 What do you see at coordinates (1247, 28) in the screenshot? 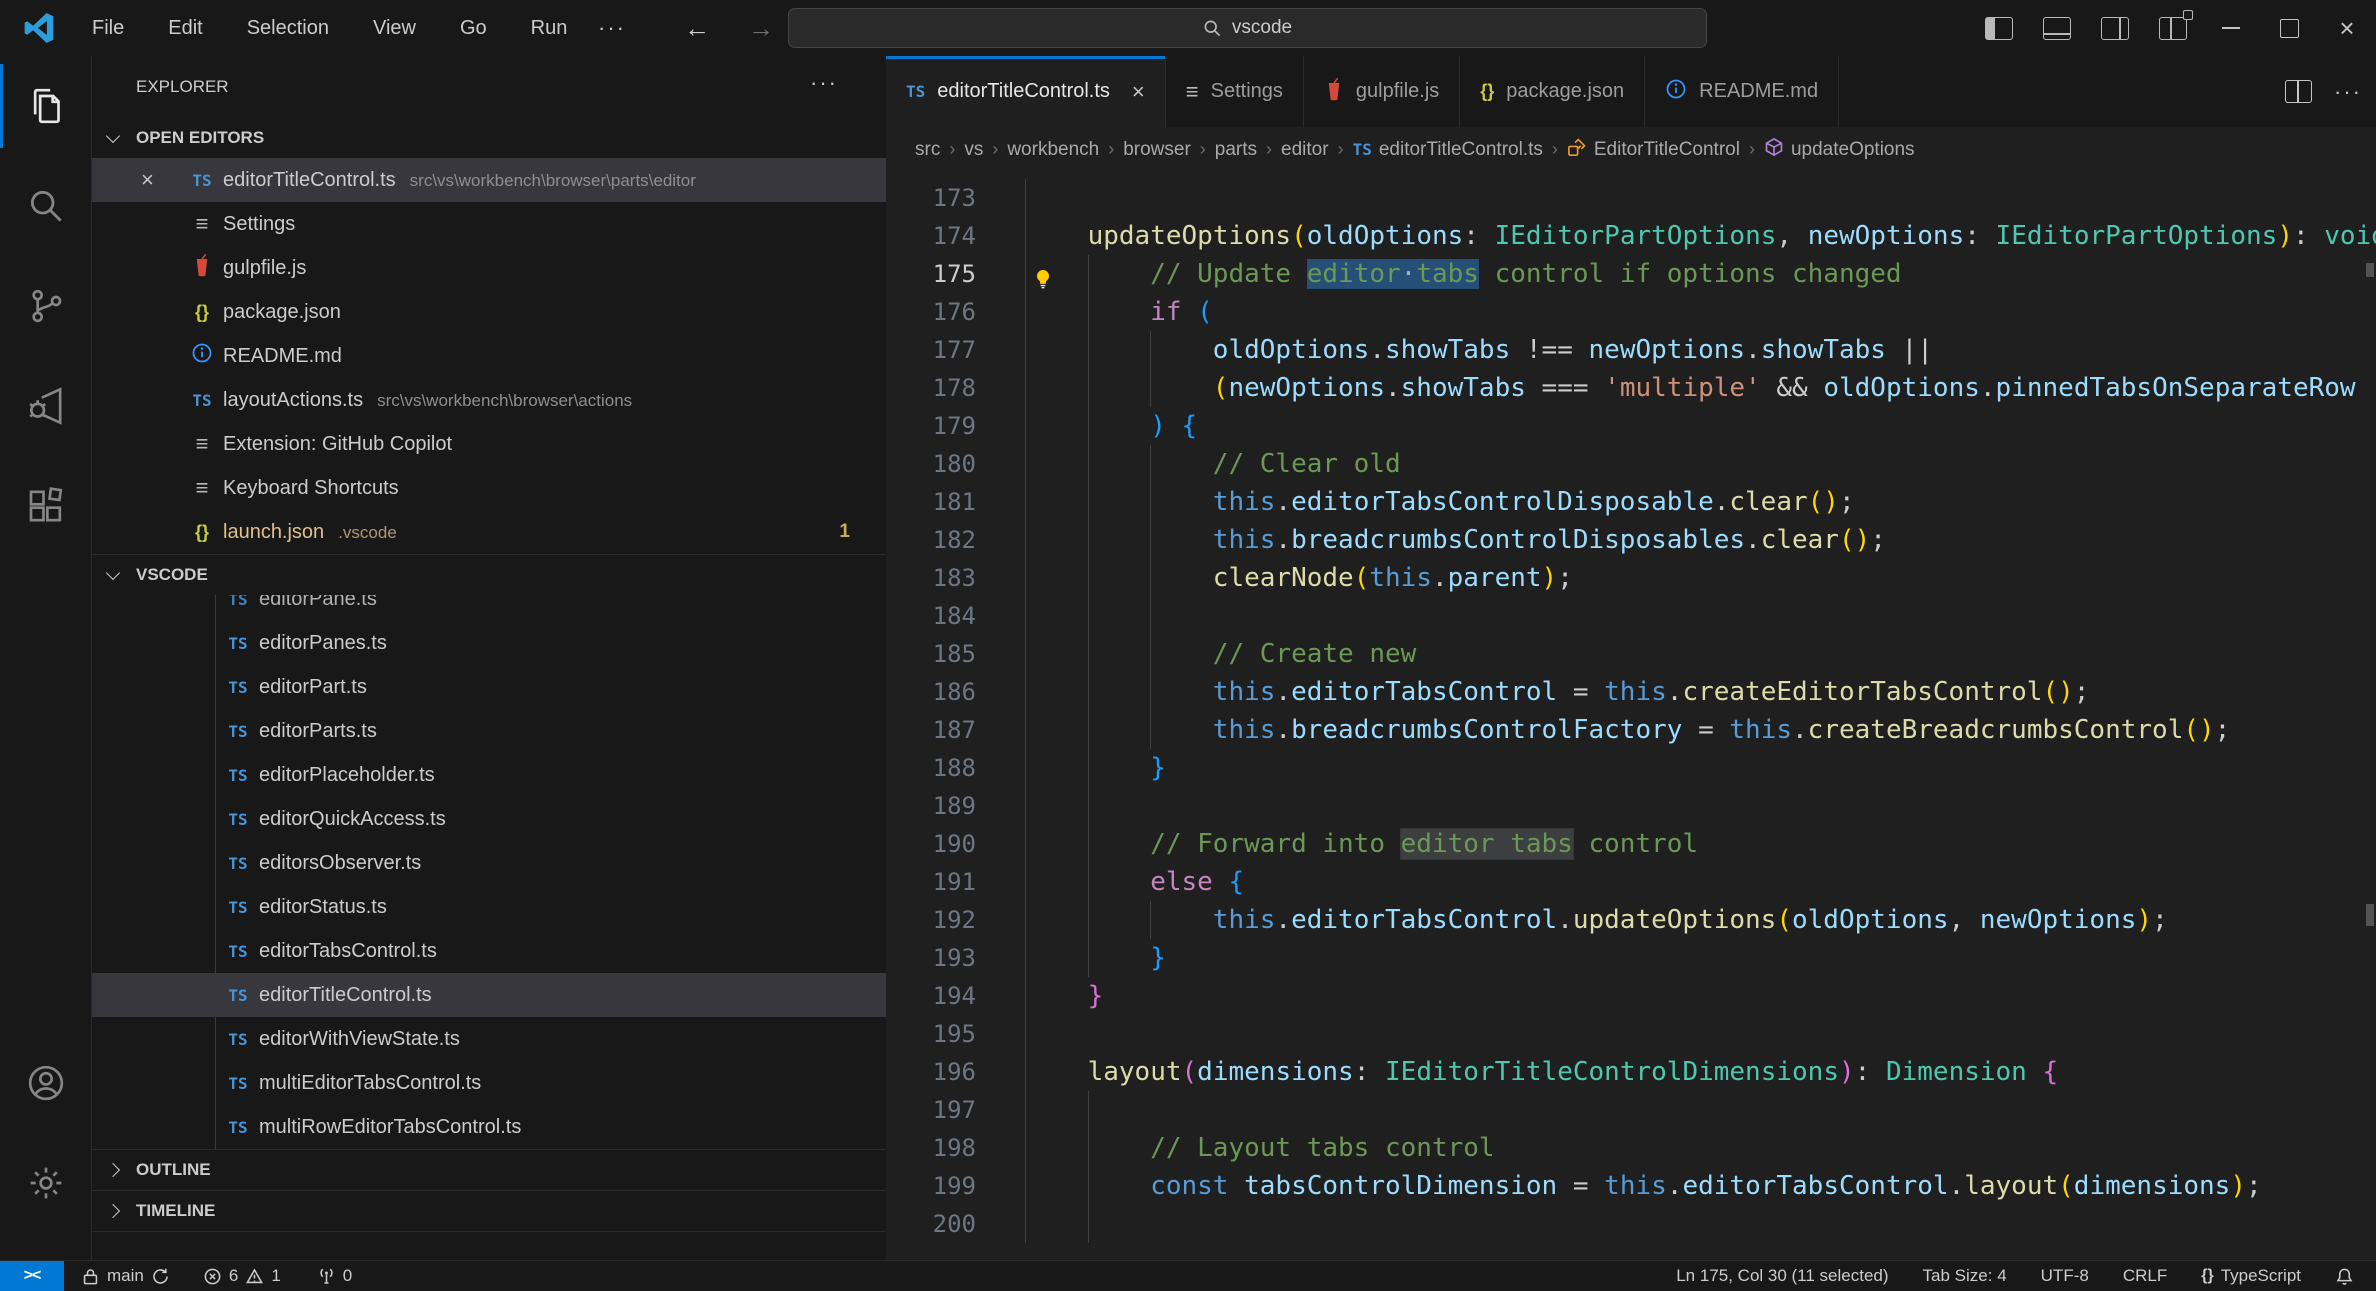
I see `command-center-search: vscode` at bounding box center [1247, 28].